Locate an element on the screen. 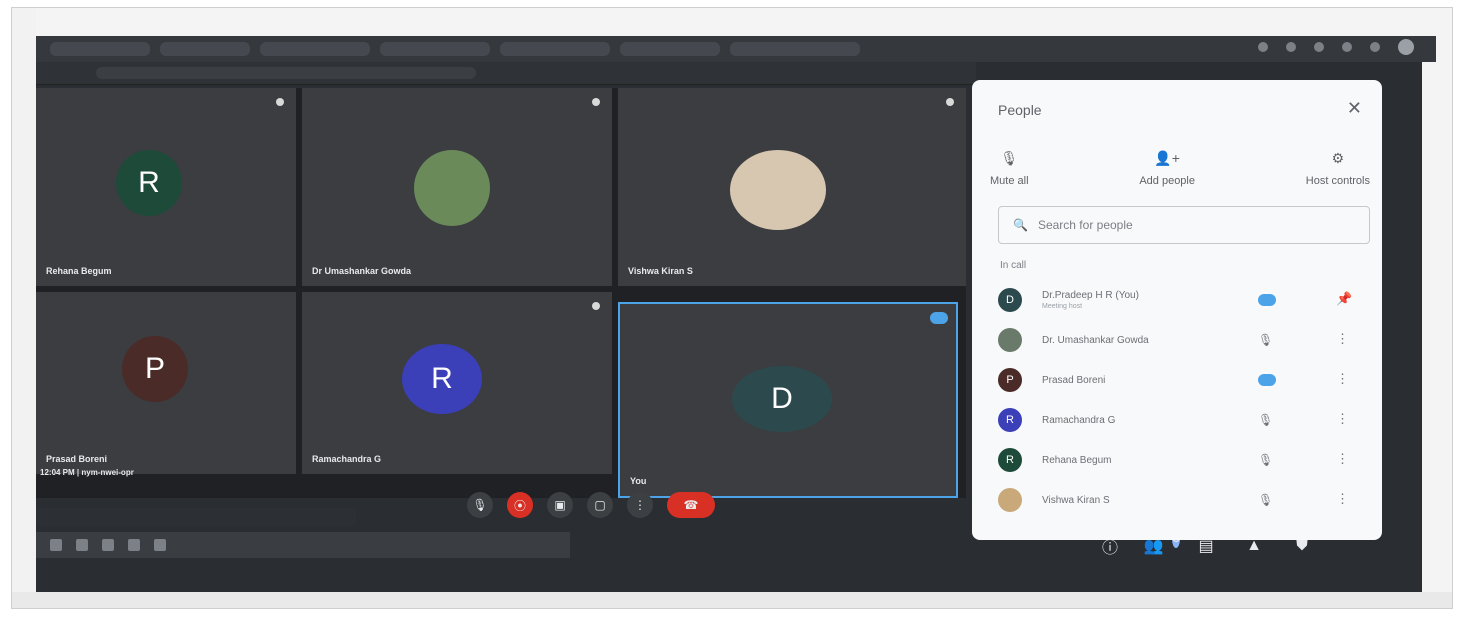 The image size is (1465, 617). mic-muted-icon is located at coordinates (280, 102).